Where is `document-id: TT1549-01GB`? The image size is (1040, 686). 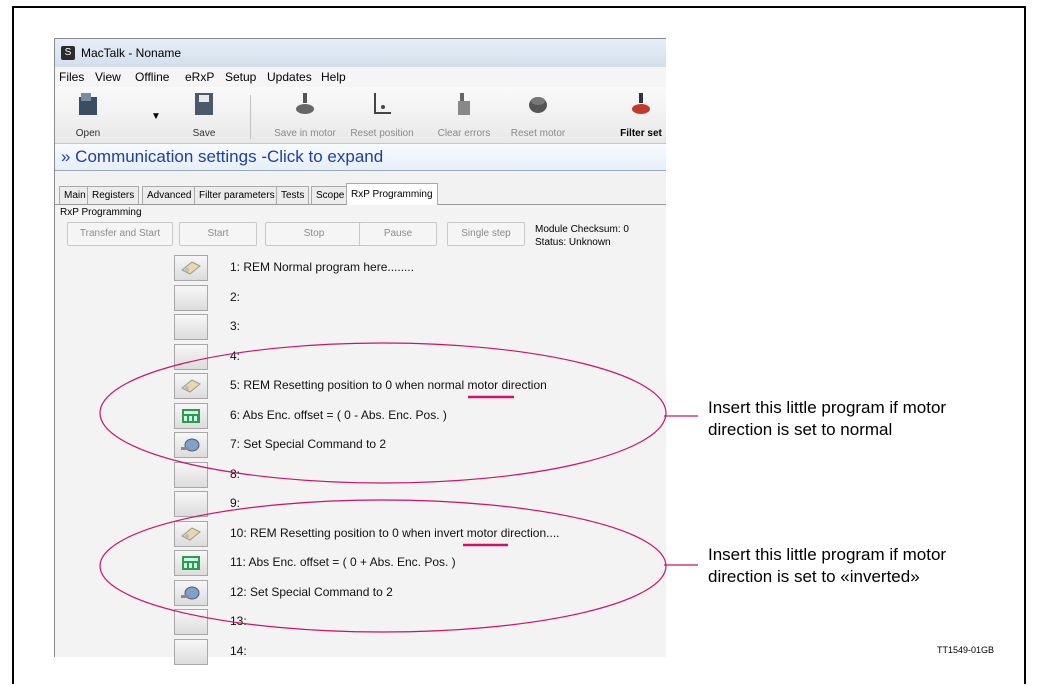 document-id: TT1549-01GB is located at coordinates (966, 650).